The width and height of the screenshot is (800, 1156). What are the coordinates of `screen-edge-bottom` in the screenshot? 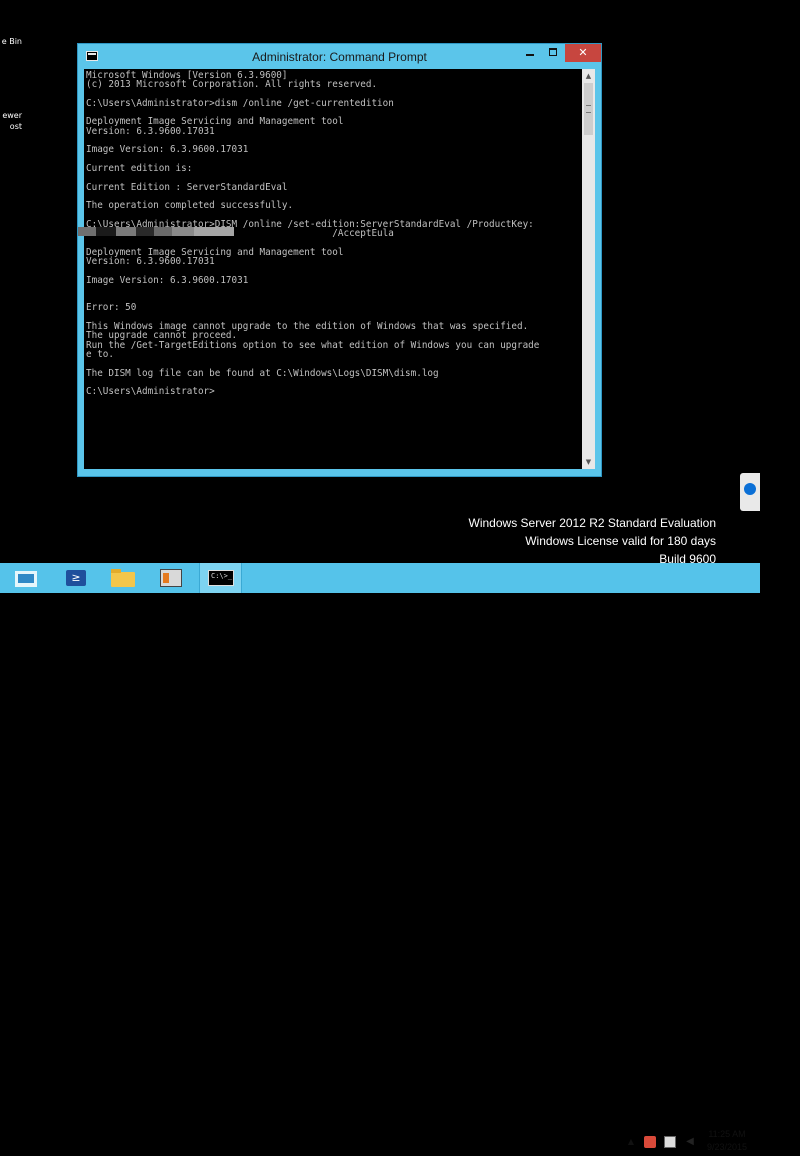 It's located at (400, 611).